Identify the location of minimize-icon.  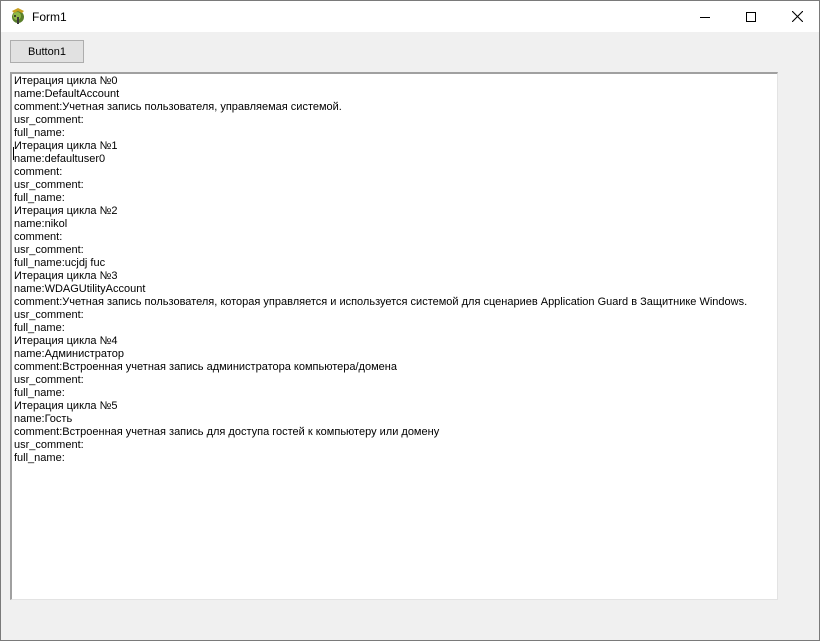
(705, 17).